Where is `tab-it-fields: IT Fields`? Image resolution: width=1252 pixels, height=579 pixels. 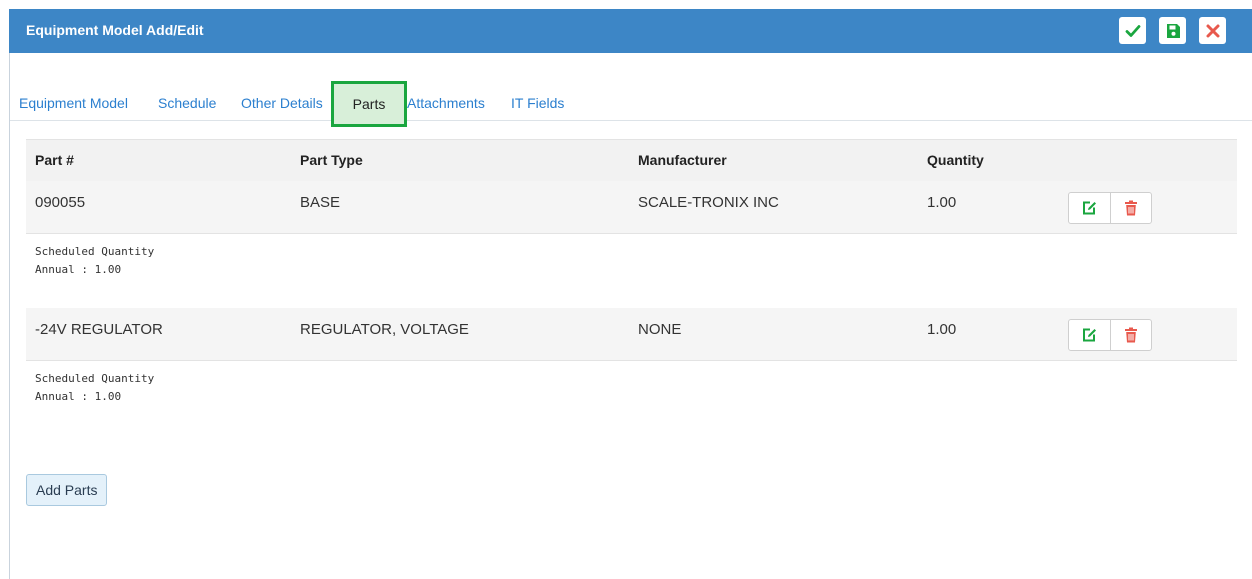
tab-it-fields: IT Fields is located at coordinates (537, 103).